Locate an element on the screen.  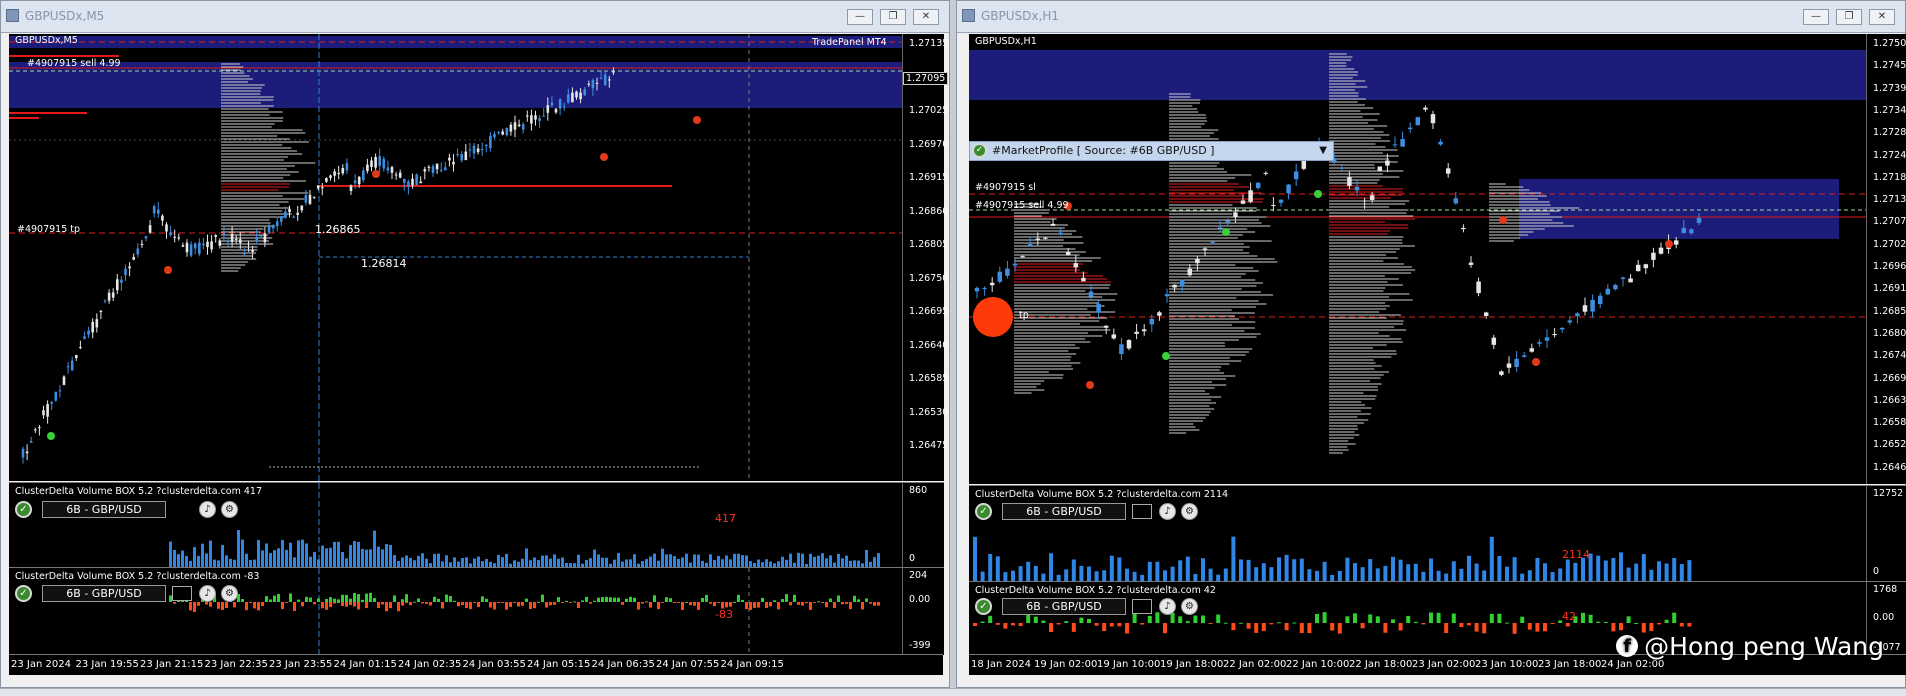
left-titlebar: GBPUSDx,M5 — ❐ ✕ is located at coordinates (475, 17).